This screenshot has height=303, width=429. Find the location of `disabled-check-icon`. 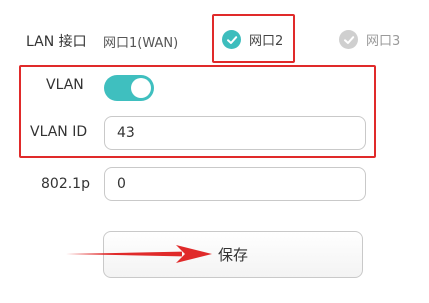

disabled-check-icon is located at coordinates (348, 39).